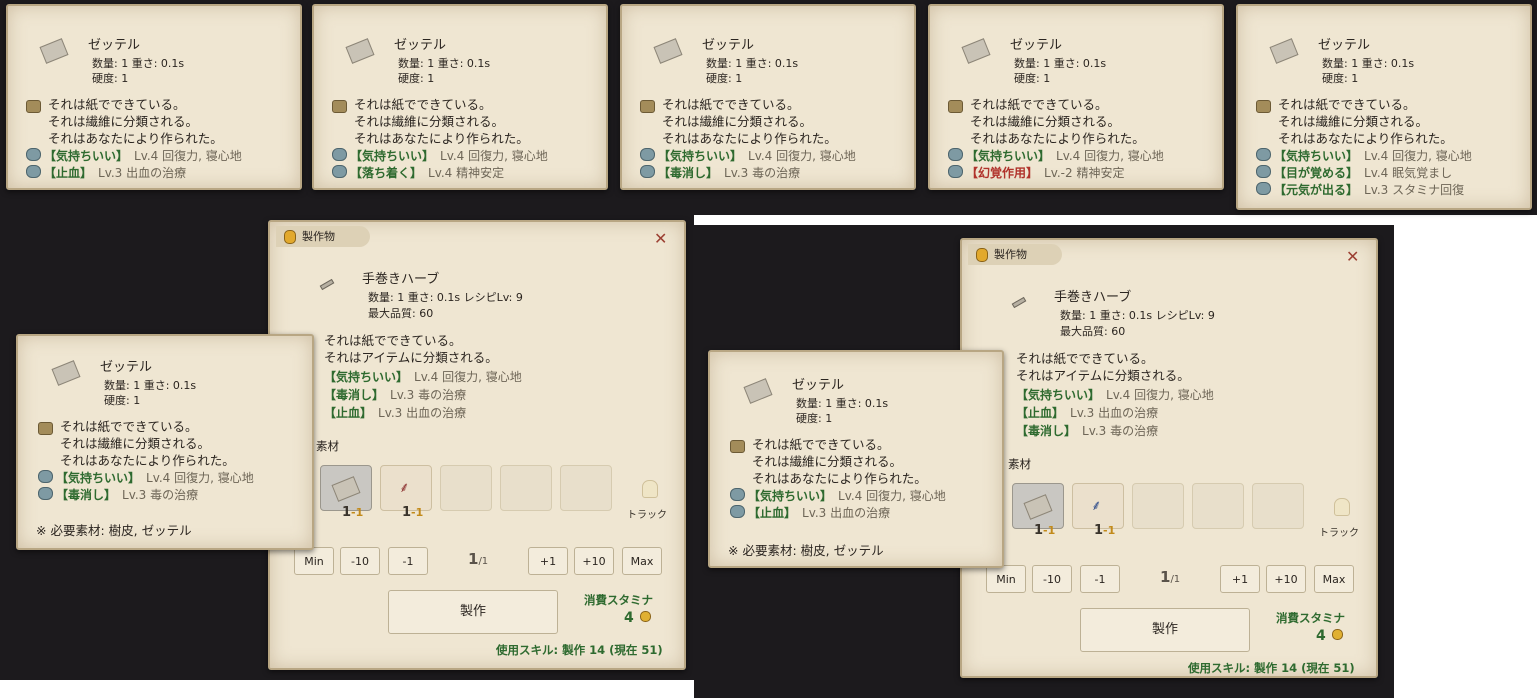  What do you see at coordinates (1036, 173) in the screenshot?
I see `item-effect-2: 【幻覚作用】 Lv.-2 精神安定` at bounding box center [1036, 173].